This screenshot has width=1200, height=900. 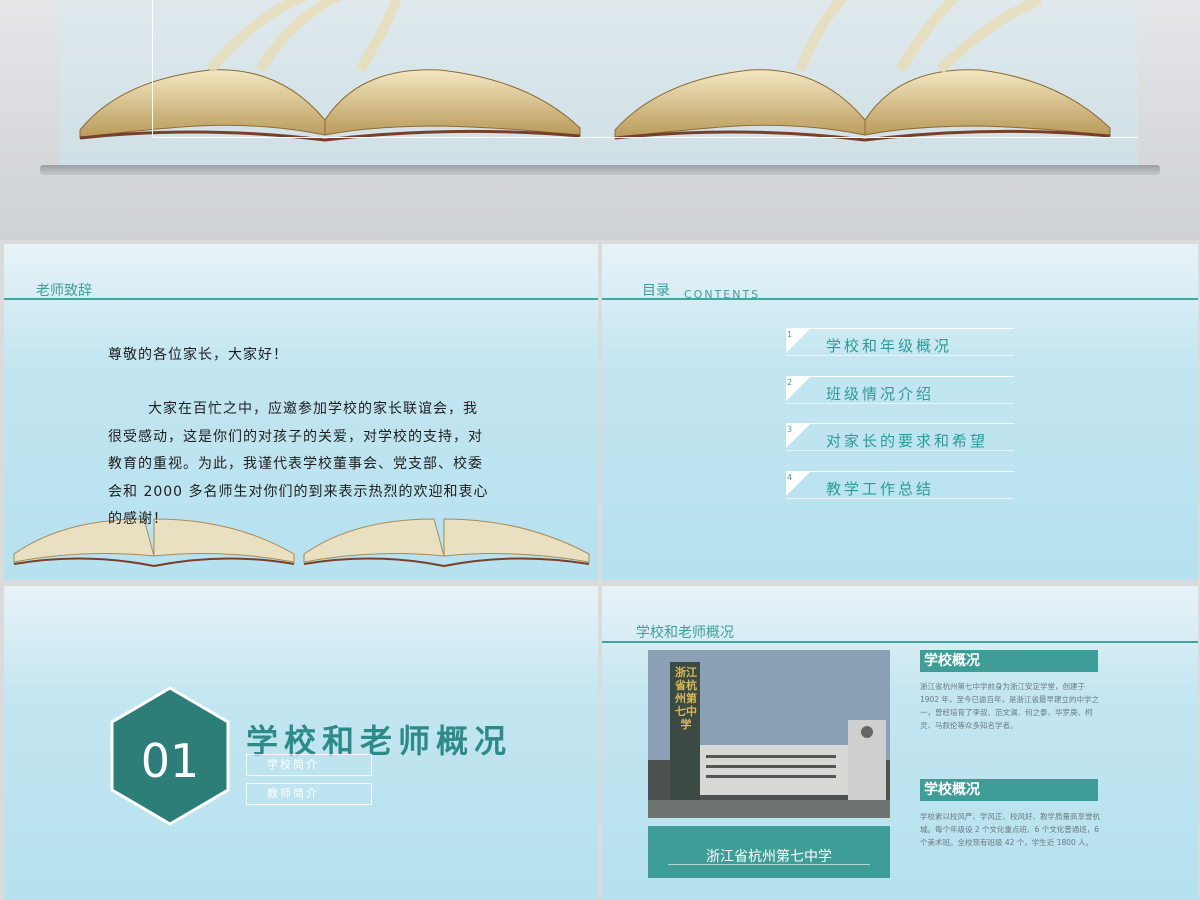 What do you see at coordinates (889, 346) in the screenshot?
I see `toc-label: 学校和年级概况` at bounding box center [889, 346].